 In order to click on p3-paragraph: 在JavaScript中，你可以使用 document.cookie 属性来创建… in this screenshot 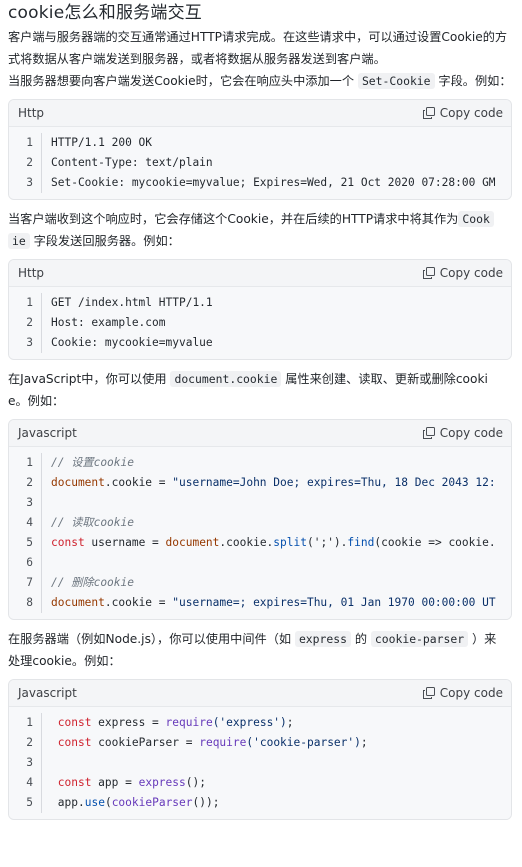, I will do `click(248, 389)`.